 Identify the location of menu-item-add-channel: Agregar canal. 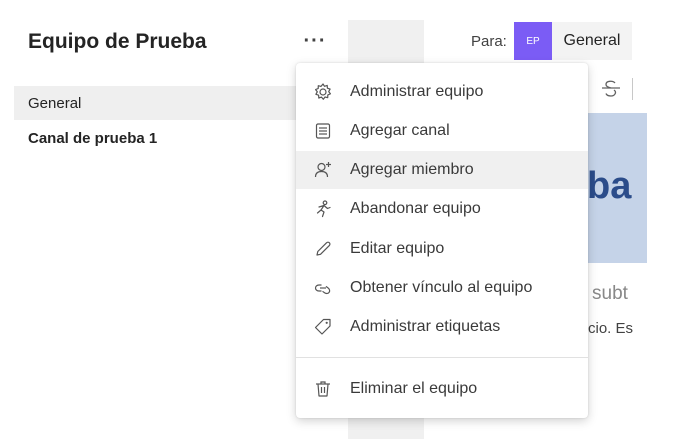
(442, 131).